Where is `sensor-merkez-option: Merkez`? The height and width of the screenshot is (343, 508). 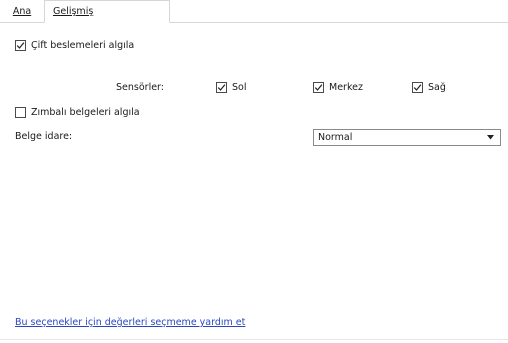
sensor-merkez-option: Merkez is located at coordinates (338, 87).